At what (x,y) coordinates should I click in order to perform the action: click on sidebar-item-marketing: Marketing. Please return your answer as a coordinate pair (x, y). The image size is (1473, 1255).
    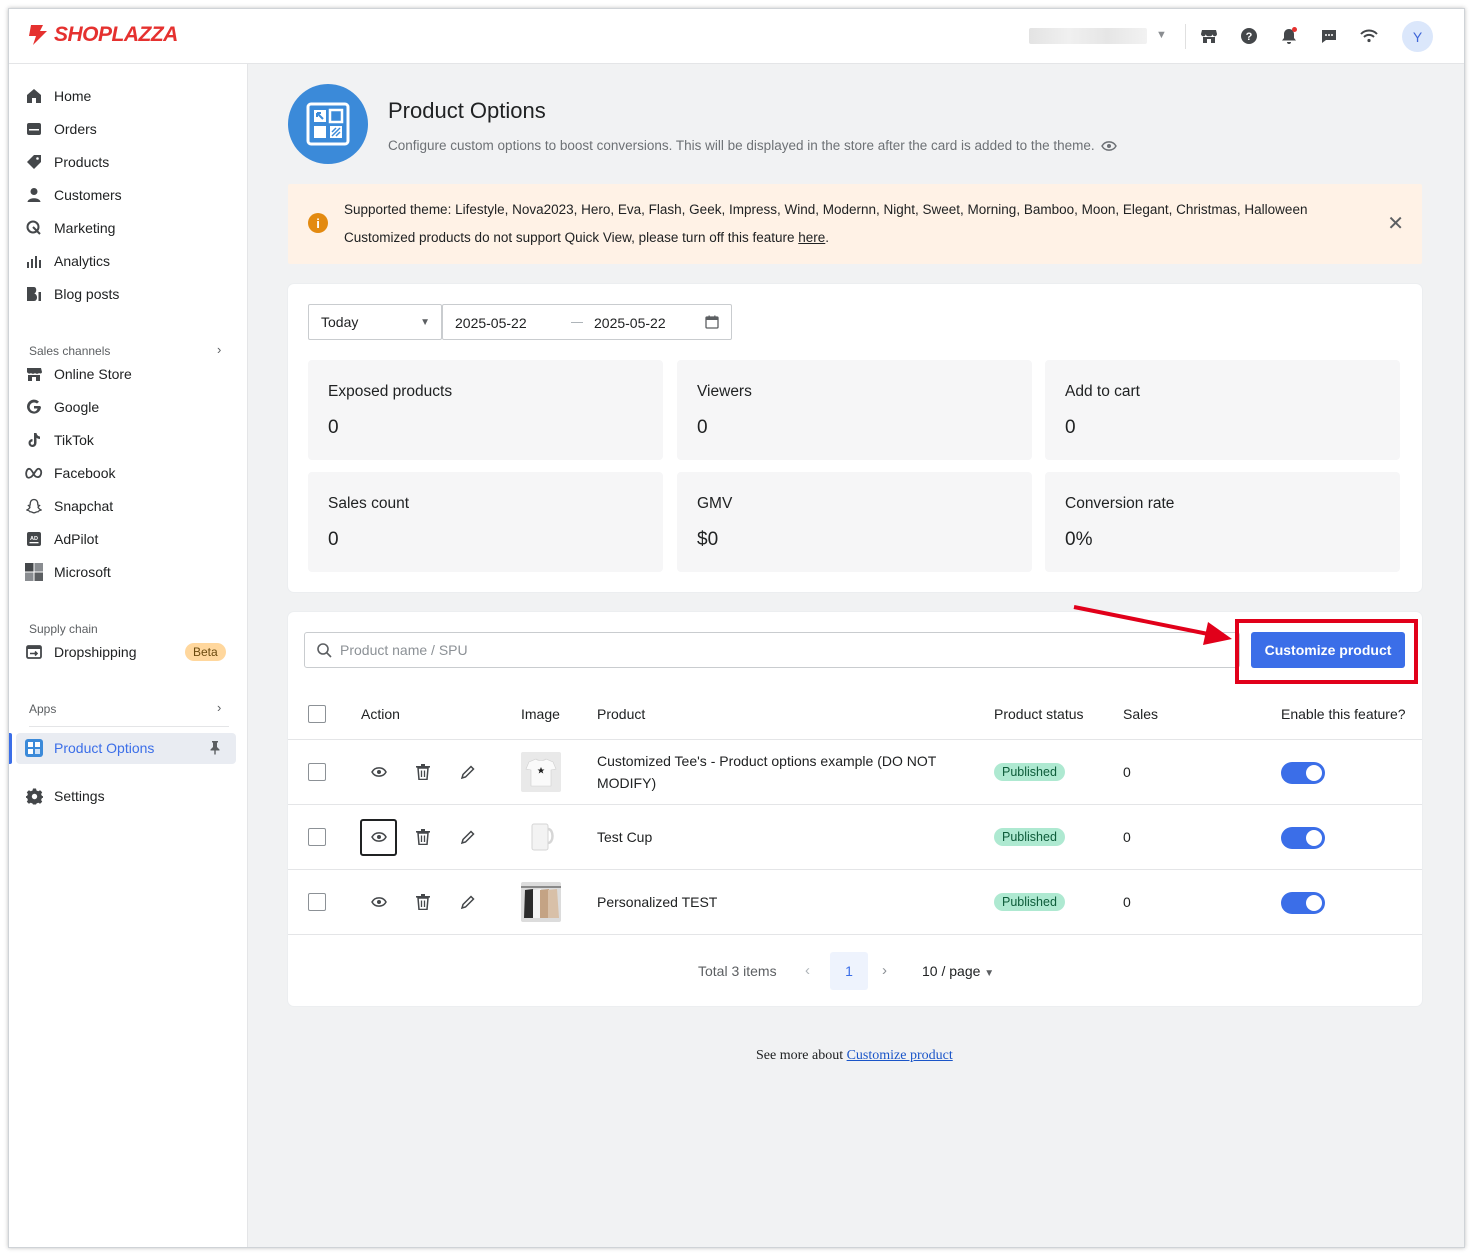
    Looking at the image, I should click on (70, 228).